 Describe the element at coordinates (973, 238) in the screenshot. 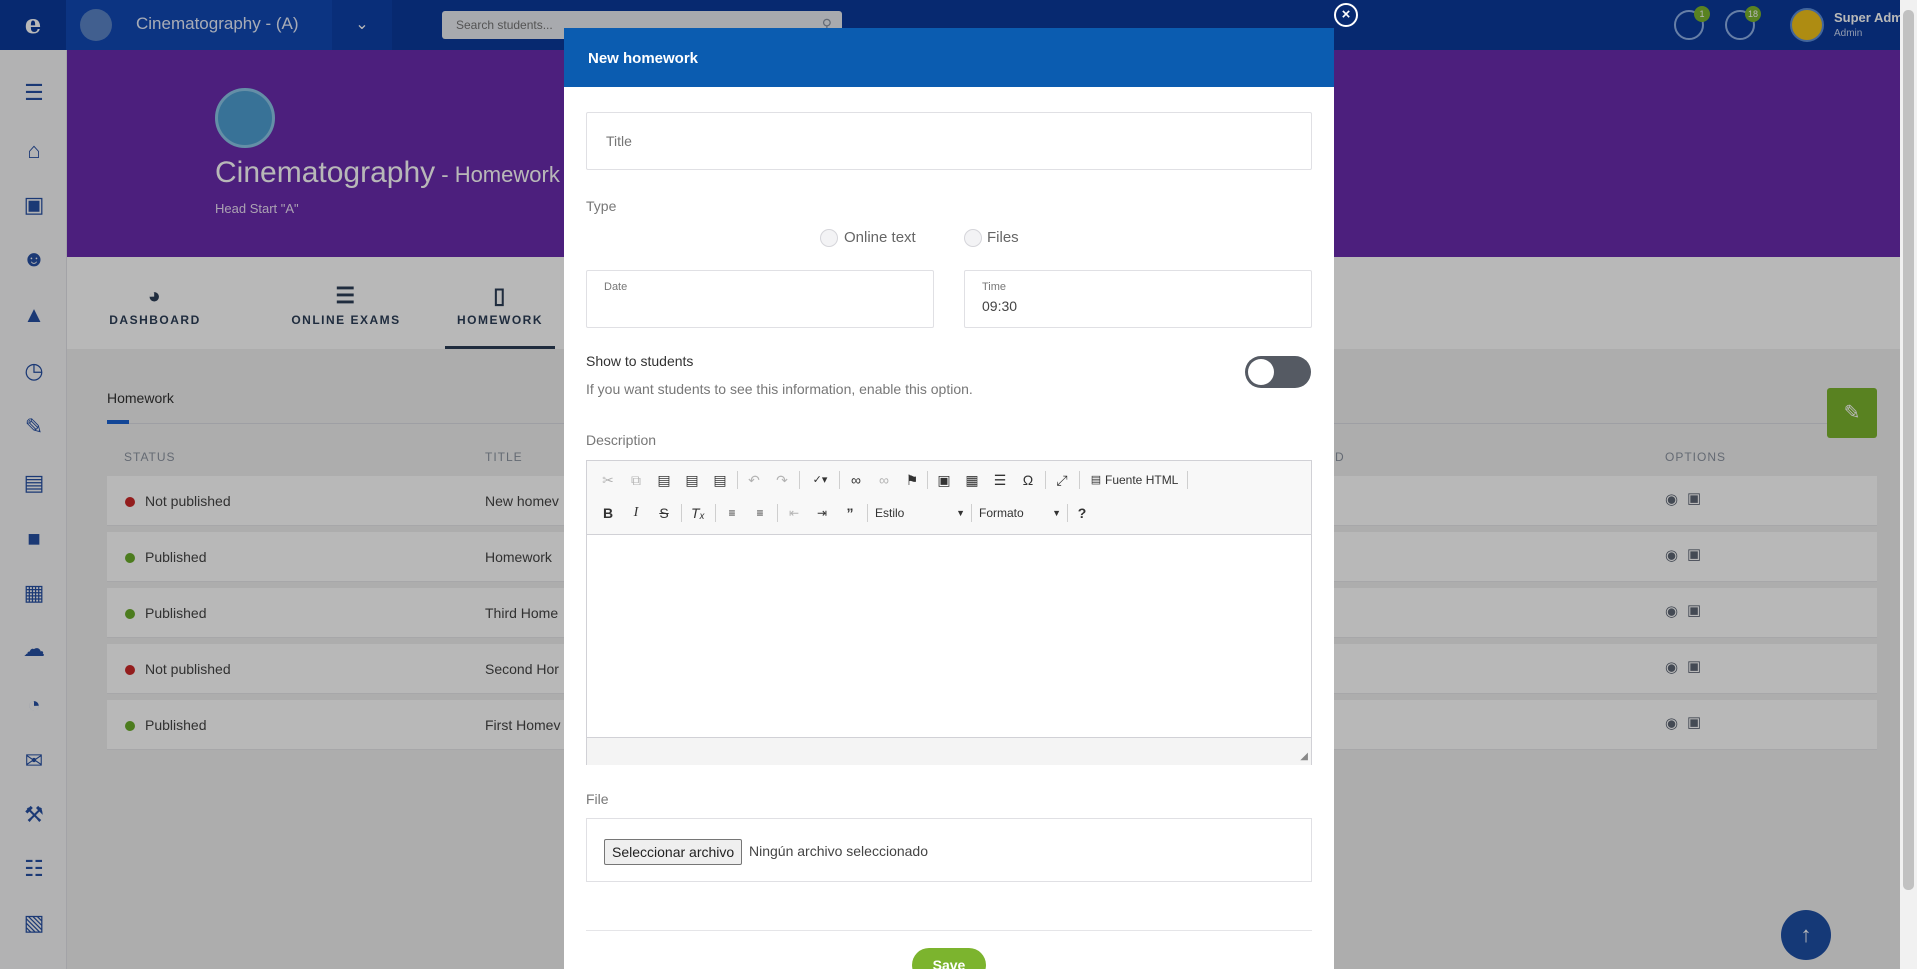

I see `radio-files` at that location.